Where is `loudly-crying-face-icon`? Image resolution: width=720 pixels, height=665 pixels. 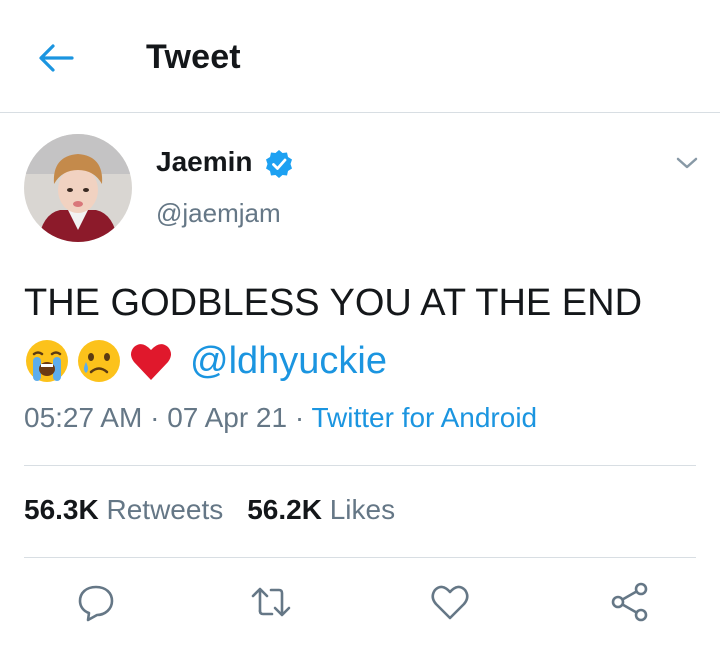
loudly-crying-face-icon is located at coordinates (47, 361).